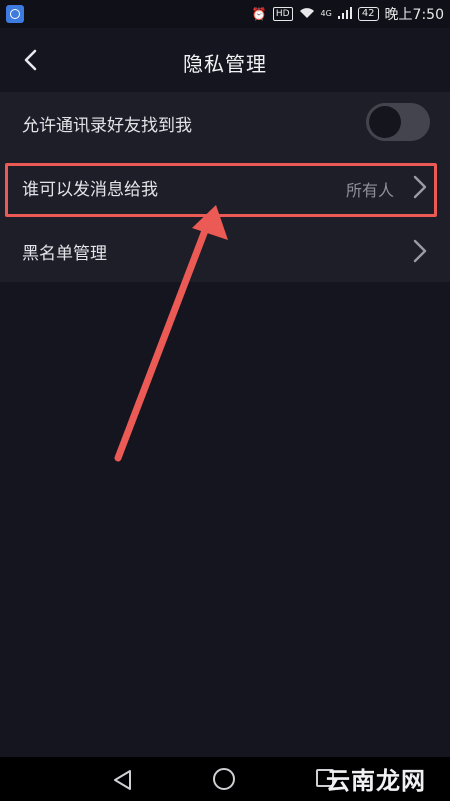 This screenshot has width=450, height=801. I want to click on setting-blacklist: 黑名单管理, so click(225, 251).